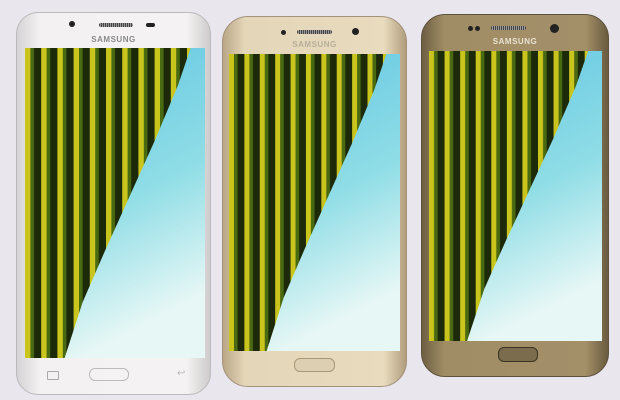 This screenshot has width=620, height=400. Describe the element at coordinates (181, 373) in the screenshot. I see `back-icon: ↩` at that location.